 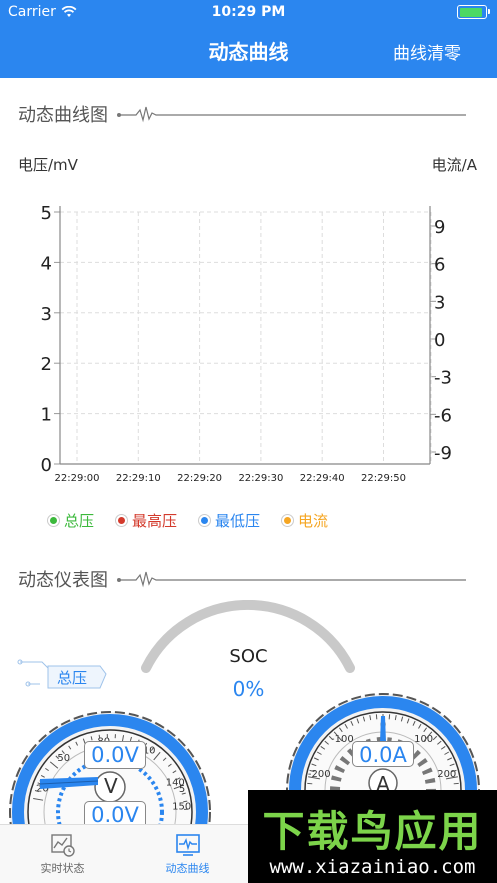 What do you see at coordinates (46, 465) in the screenshot?
I see `y-tick-label: 0` at bounding box center [46, 465].